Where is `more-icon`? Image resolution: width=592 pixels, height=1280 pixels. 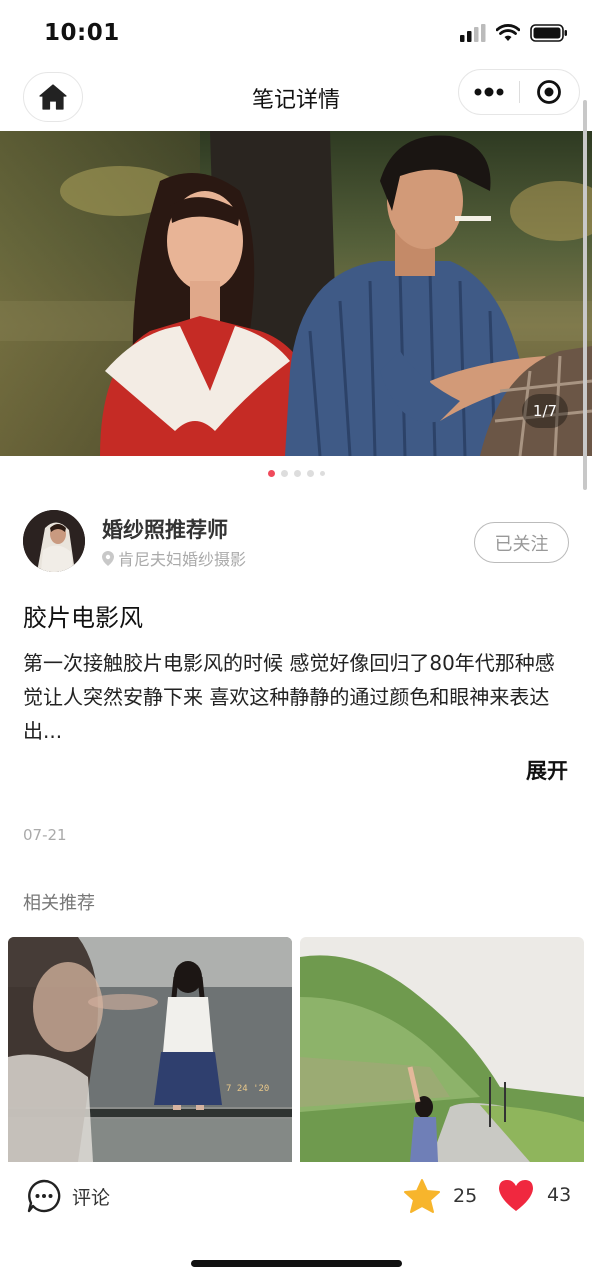 more-icon is located at coordinates (489, 92).